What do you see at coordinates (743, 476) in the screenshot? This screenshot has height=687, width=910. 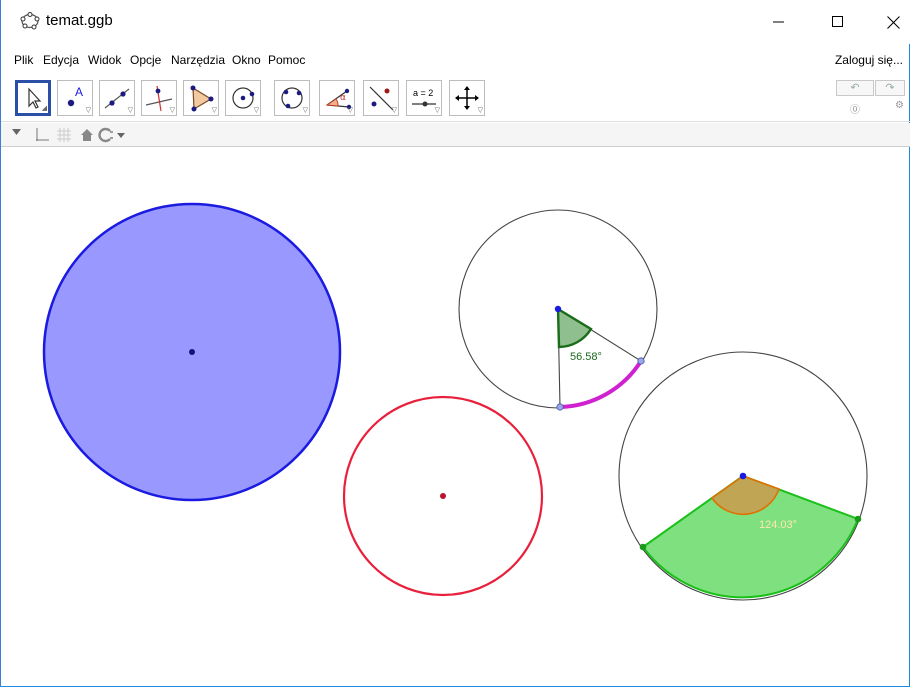 I see `sector-center-point` at bounding box center [743, 476].